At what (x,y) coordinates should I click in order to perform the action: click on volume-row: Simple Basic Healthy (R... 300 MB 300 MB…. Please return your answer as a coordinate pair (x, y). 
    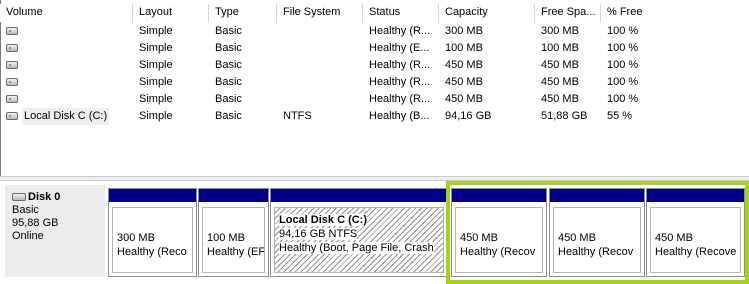
    Looking at the image, I should click on (374, 31).